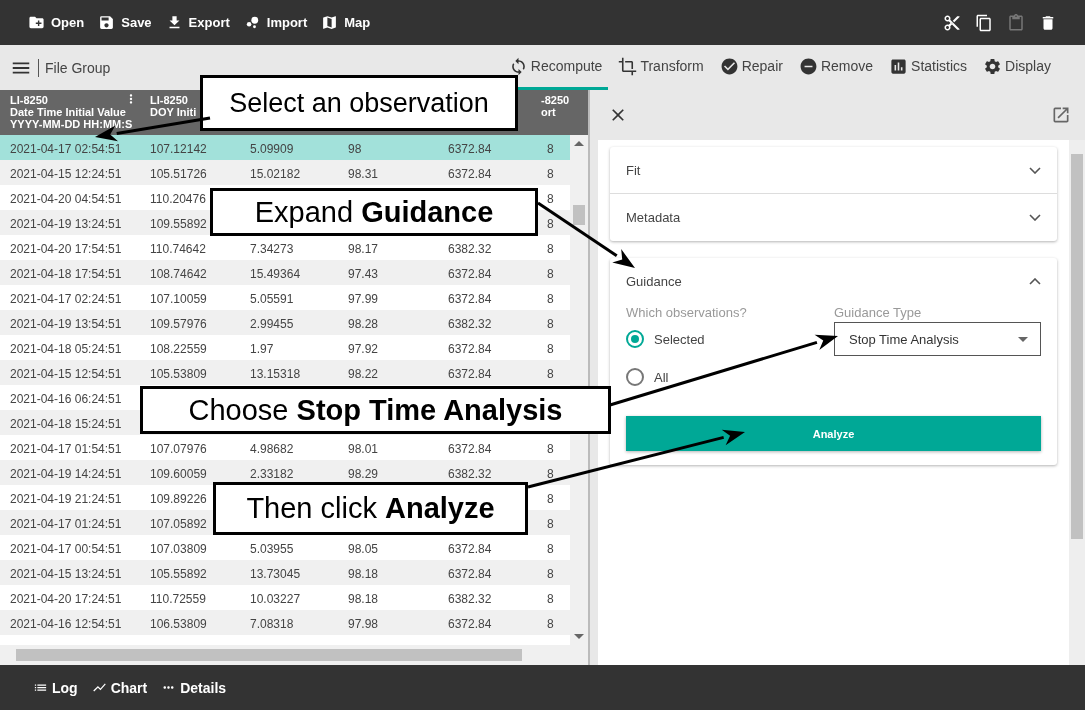 The height and width of the screenshot is (710, 1085). Describe the element at coordinates (363, 623) in the screenshot. I see `table-cell: 97.98` at that location.